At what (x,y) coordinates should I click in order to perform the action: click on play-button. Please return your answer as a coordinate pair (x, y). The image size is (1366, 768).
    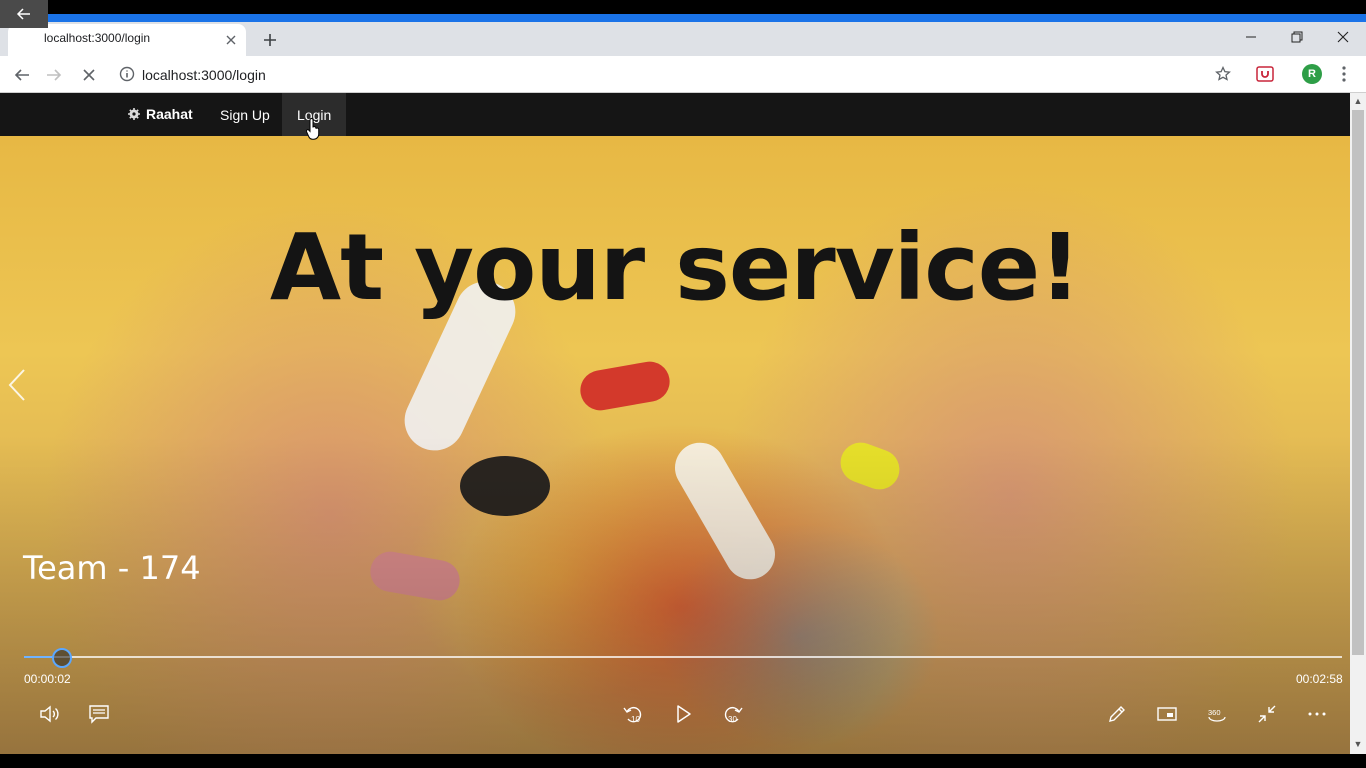
    Looking at the image, I should click on (683, 714).